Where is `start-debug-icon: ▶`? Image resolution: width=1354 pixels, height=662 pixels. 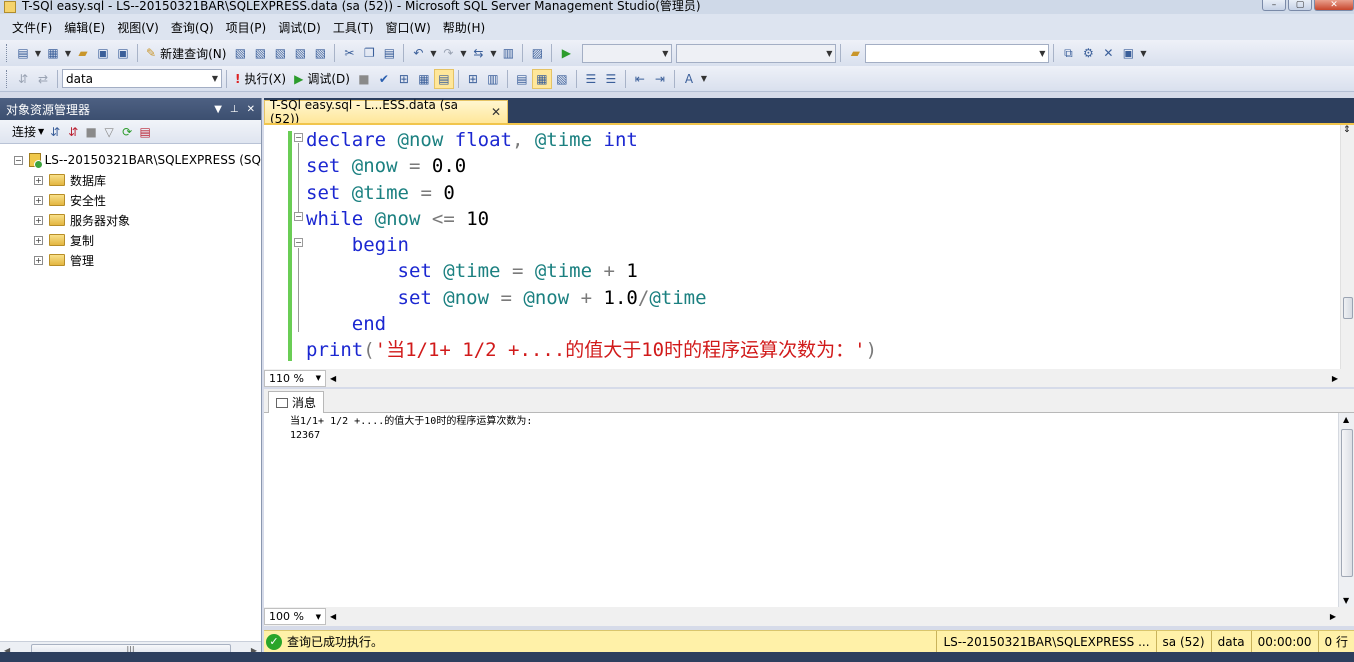
start-debug-icon: ▶ is located at coordinates (566, 53).